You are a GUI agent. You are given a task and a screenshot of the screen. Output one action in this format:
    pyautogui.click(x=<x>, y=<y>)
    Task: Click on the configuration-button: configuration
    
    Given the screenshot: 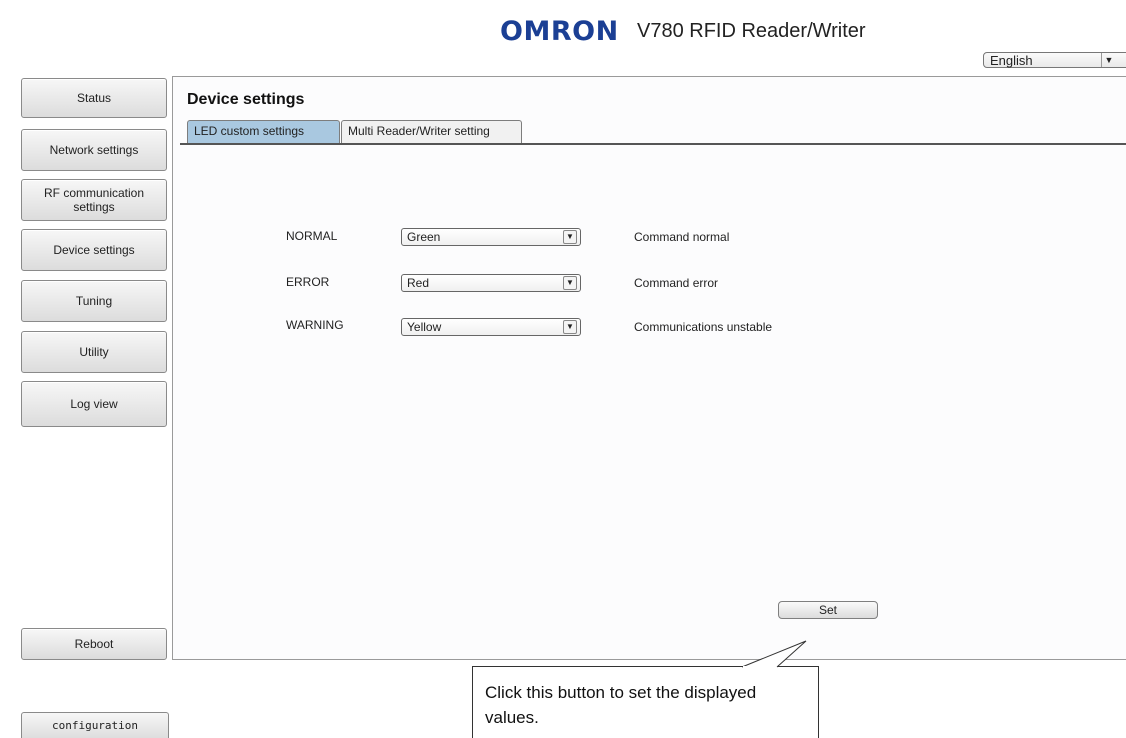 What is the action you would take?
    pyautogui.click(x=95, y=725)
    